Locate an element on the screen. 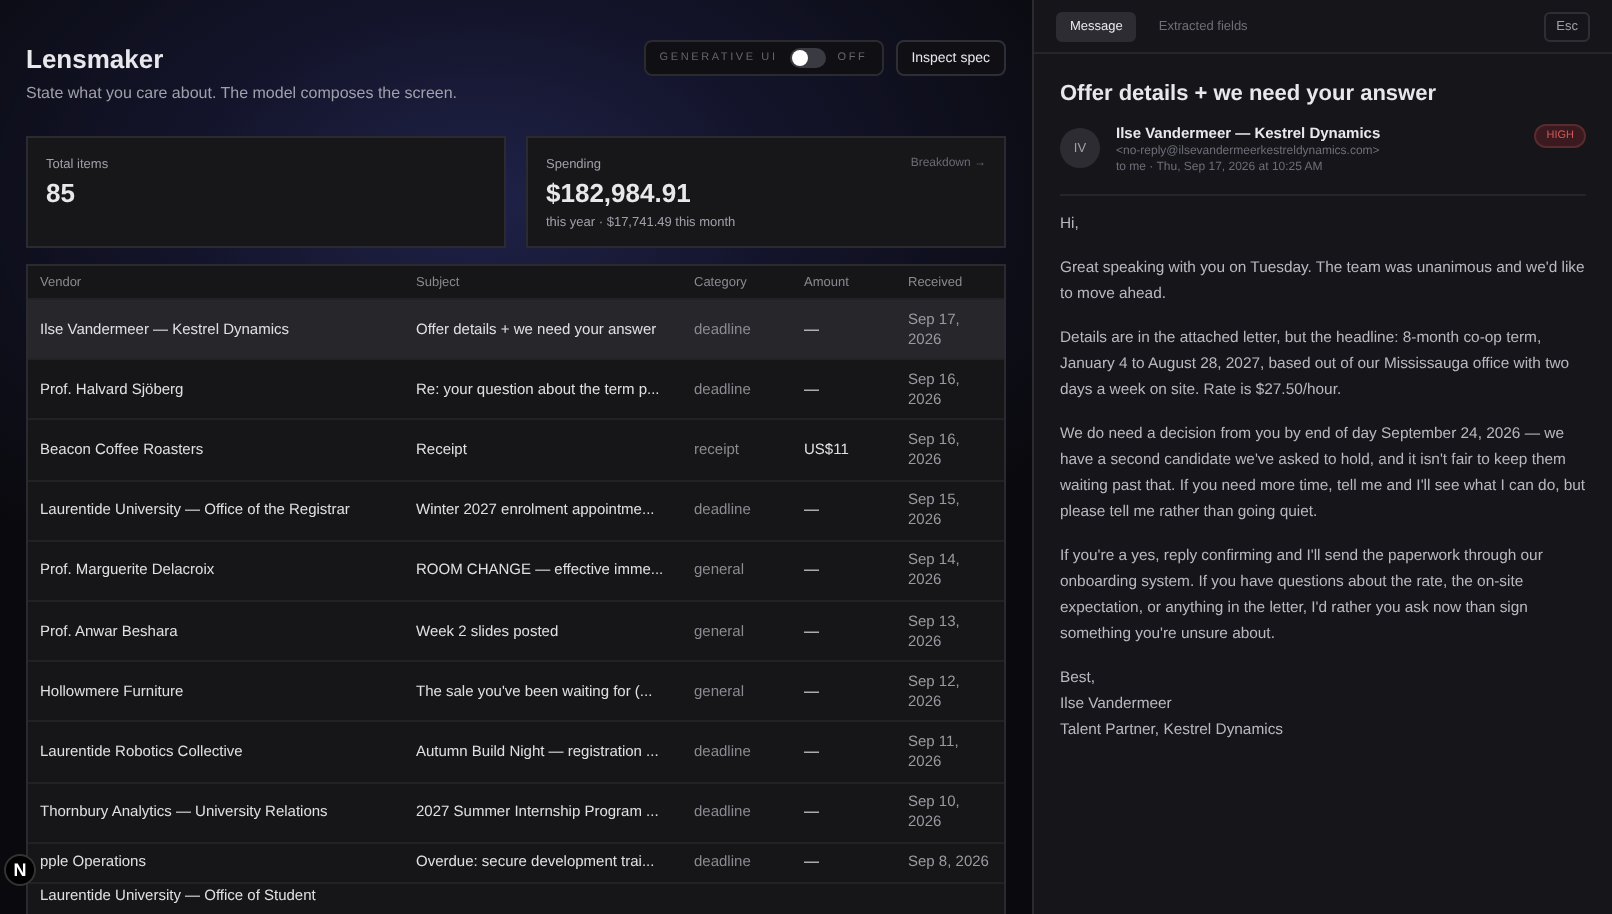  app-subtitle: State what you care about. The model composes the screen. is located at coordinates (242, 93).